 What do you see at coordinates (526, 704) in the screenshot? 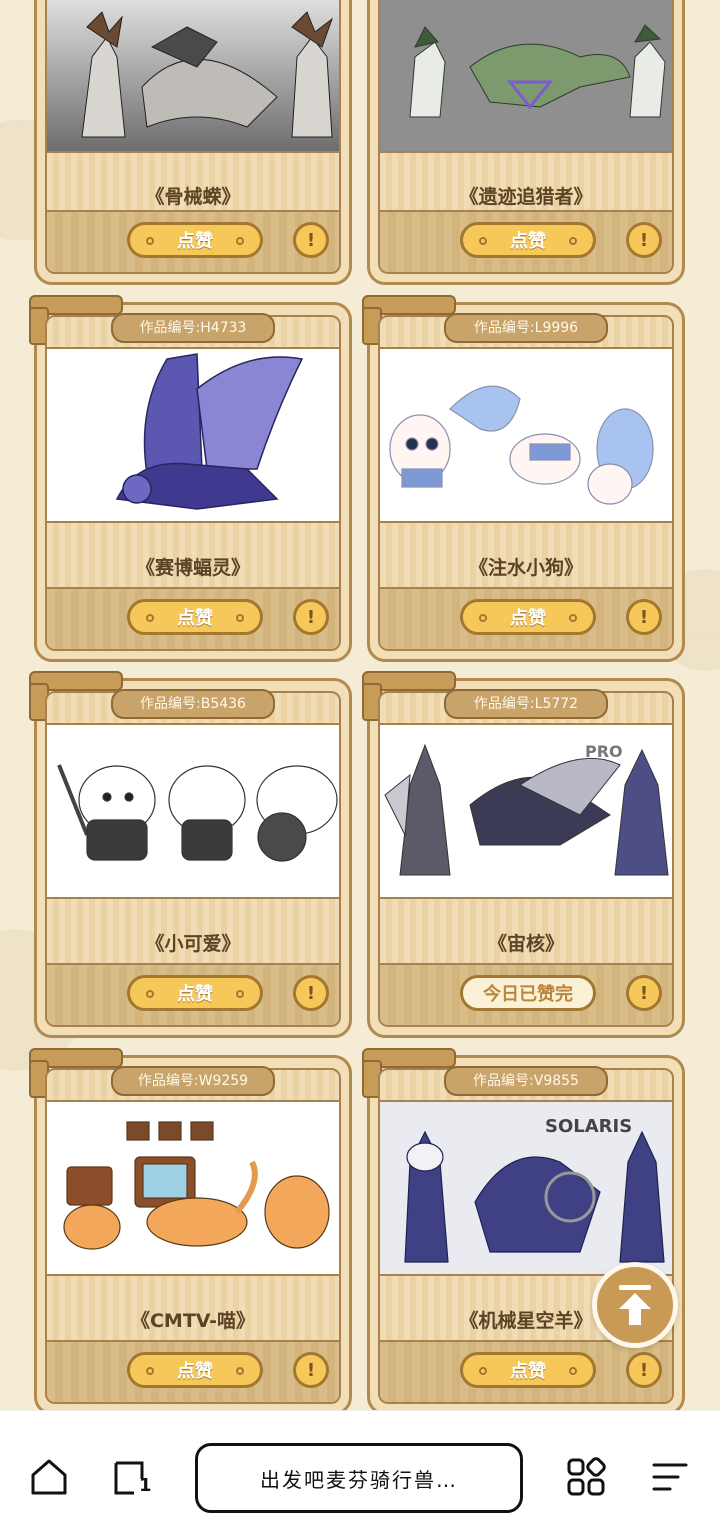
I see `artwork-id-badge: 作品编号:L5772` at bounding box center [526, 704].